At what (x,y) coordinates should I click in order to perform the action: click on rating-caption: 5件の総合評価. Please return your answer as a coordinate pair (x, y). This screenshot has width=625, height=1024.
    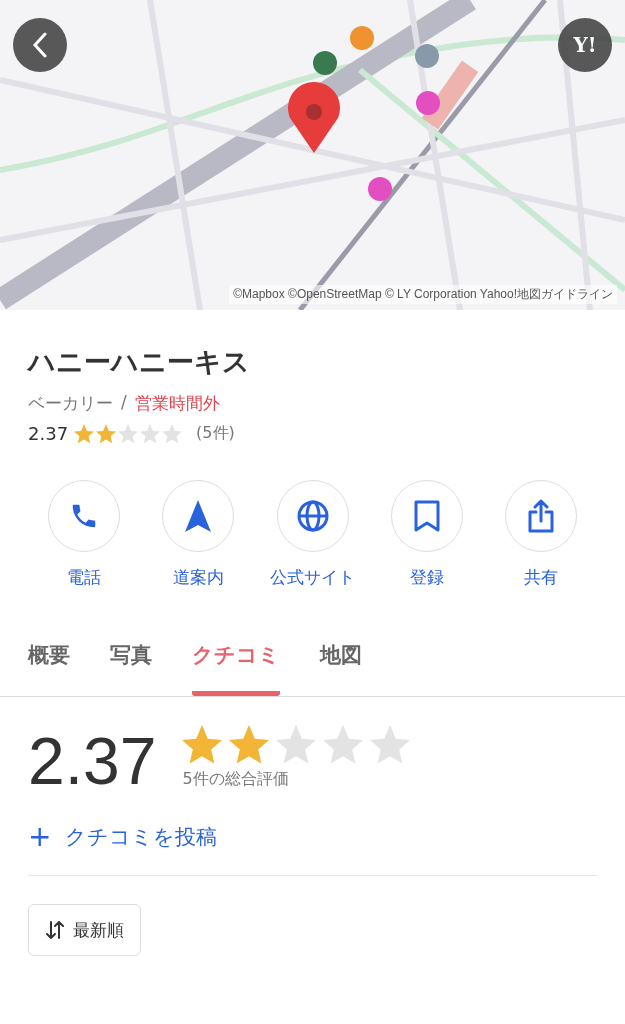
    Looking at the image, I should click on (236, 779).